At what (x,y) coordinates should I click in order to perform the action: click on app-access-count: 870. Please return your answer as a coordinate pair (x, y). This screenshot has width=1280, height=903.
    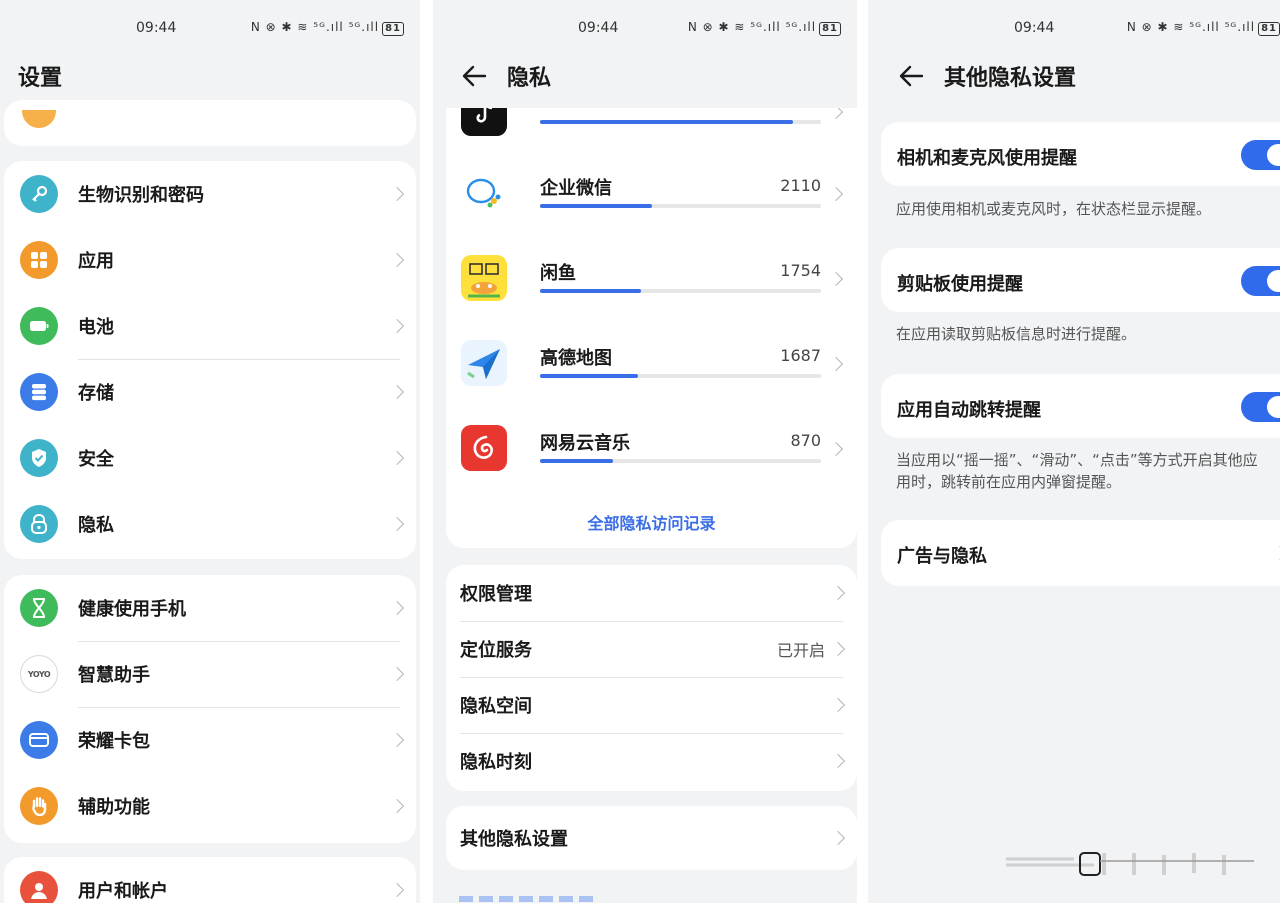
    Looking at the image, I should click on (805, 440).